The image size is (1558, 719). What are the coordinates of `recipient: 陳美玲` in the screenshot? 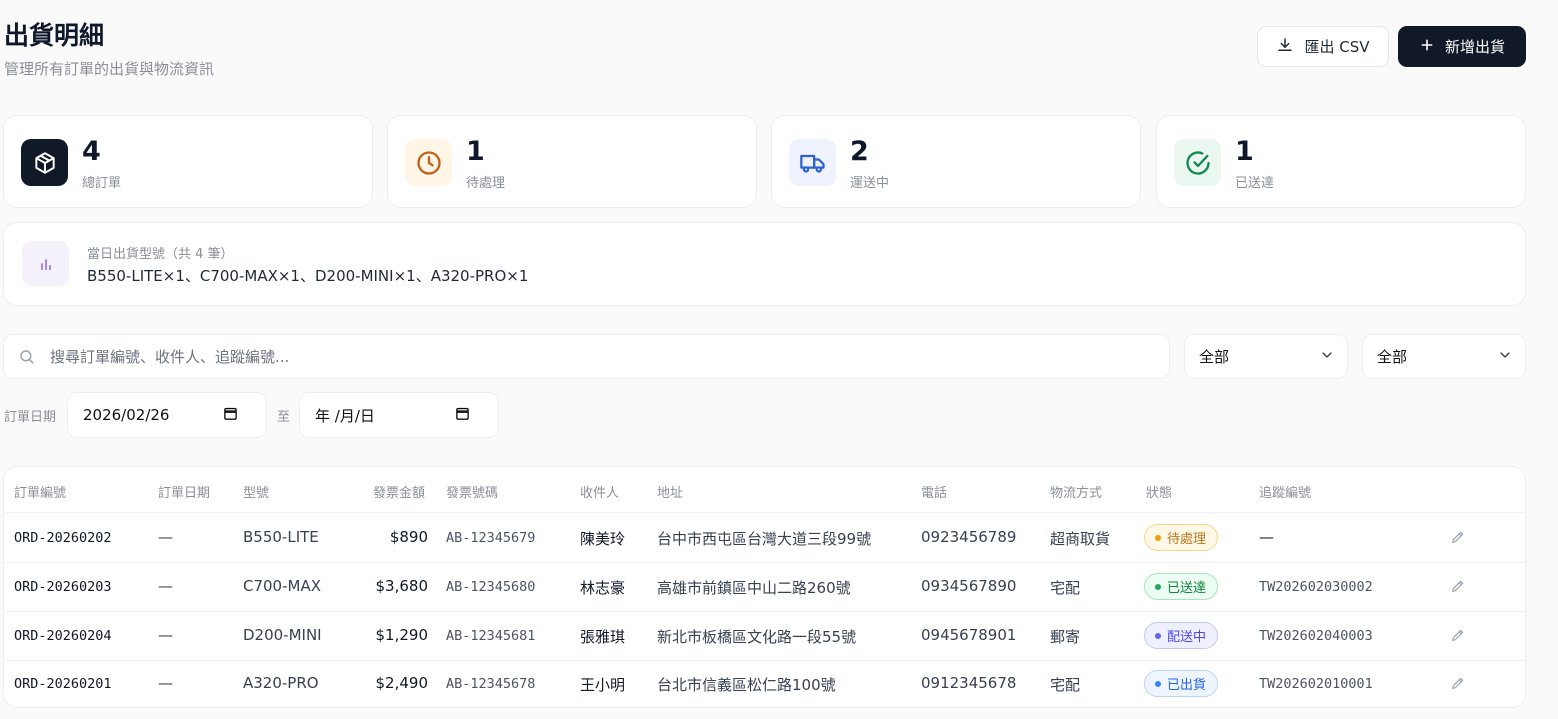 It's located at (603, 539).